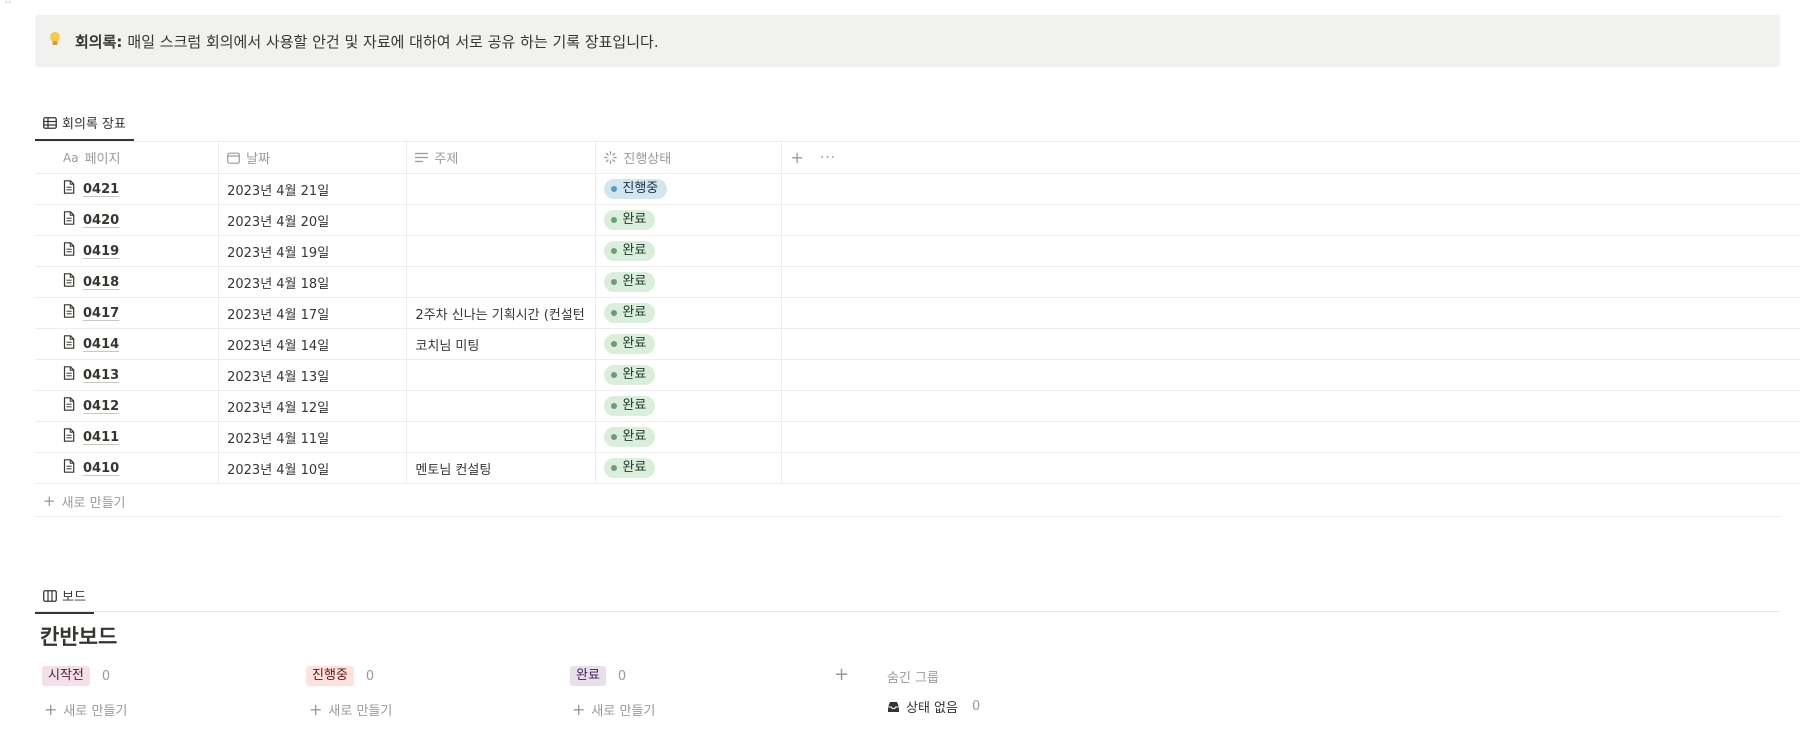  I want to click on column-header-date: 날짜, so click(313, 157).